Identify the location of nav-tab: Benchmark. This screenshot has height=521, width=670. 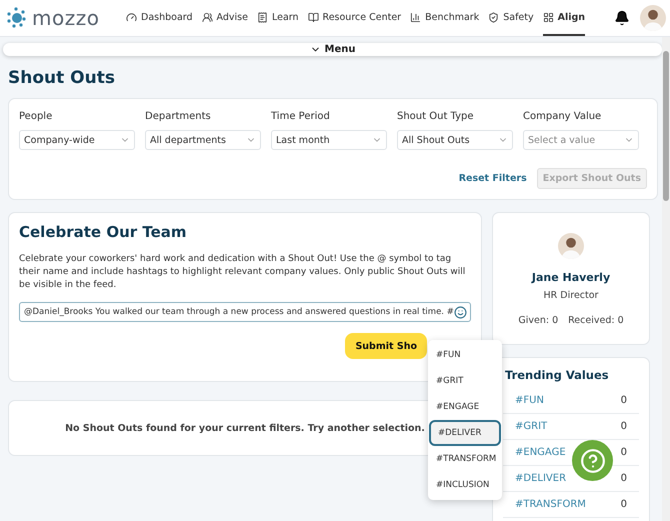
(445, 18).